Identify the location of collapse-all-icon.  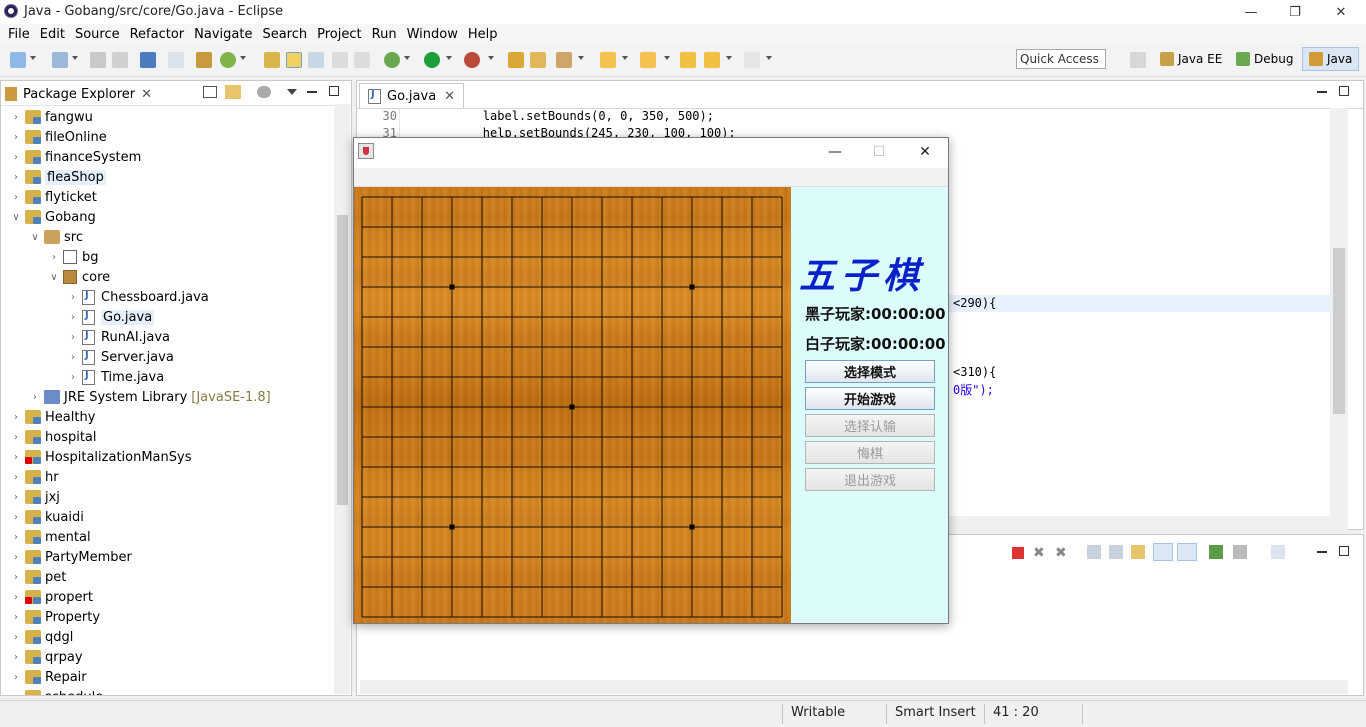
(210, 92).